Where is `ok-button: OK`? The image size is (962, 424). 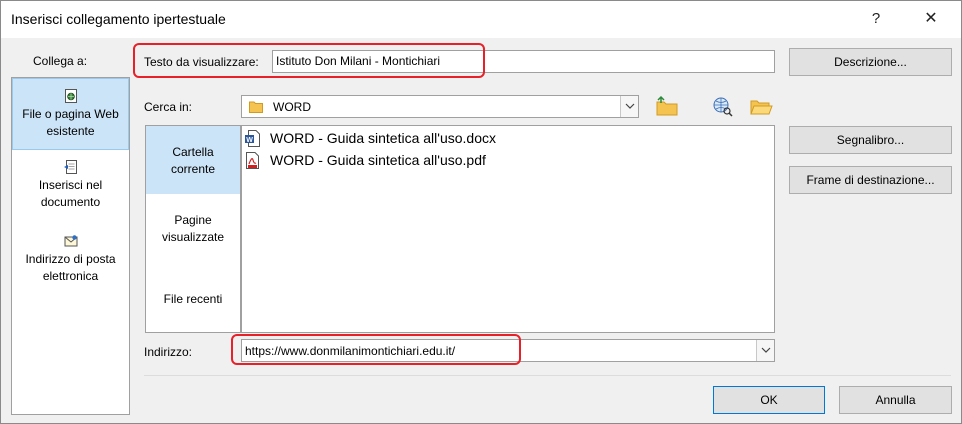 ok-button: OK is located at coordinates (769, 400).